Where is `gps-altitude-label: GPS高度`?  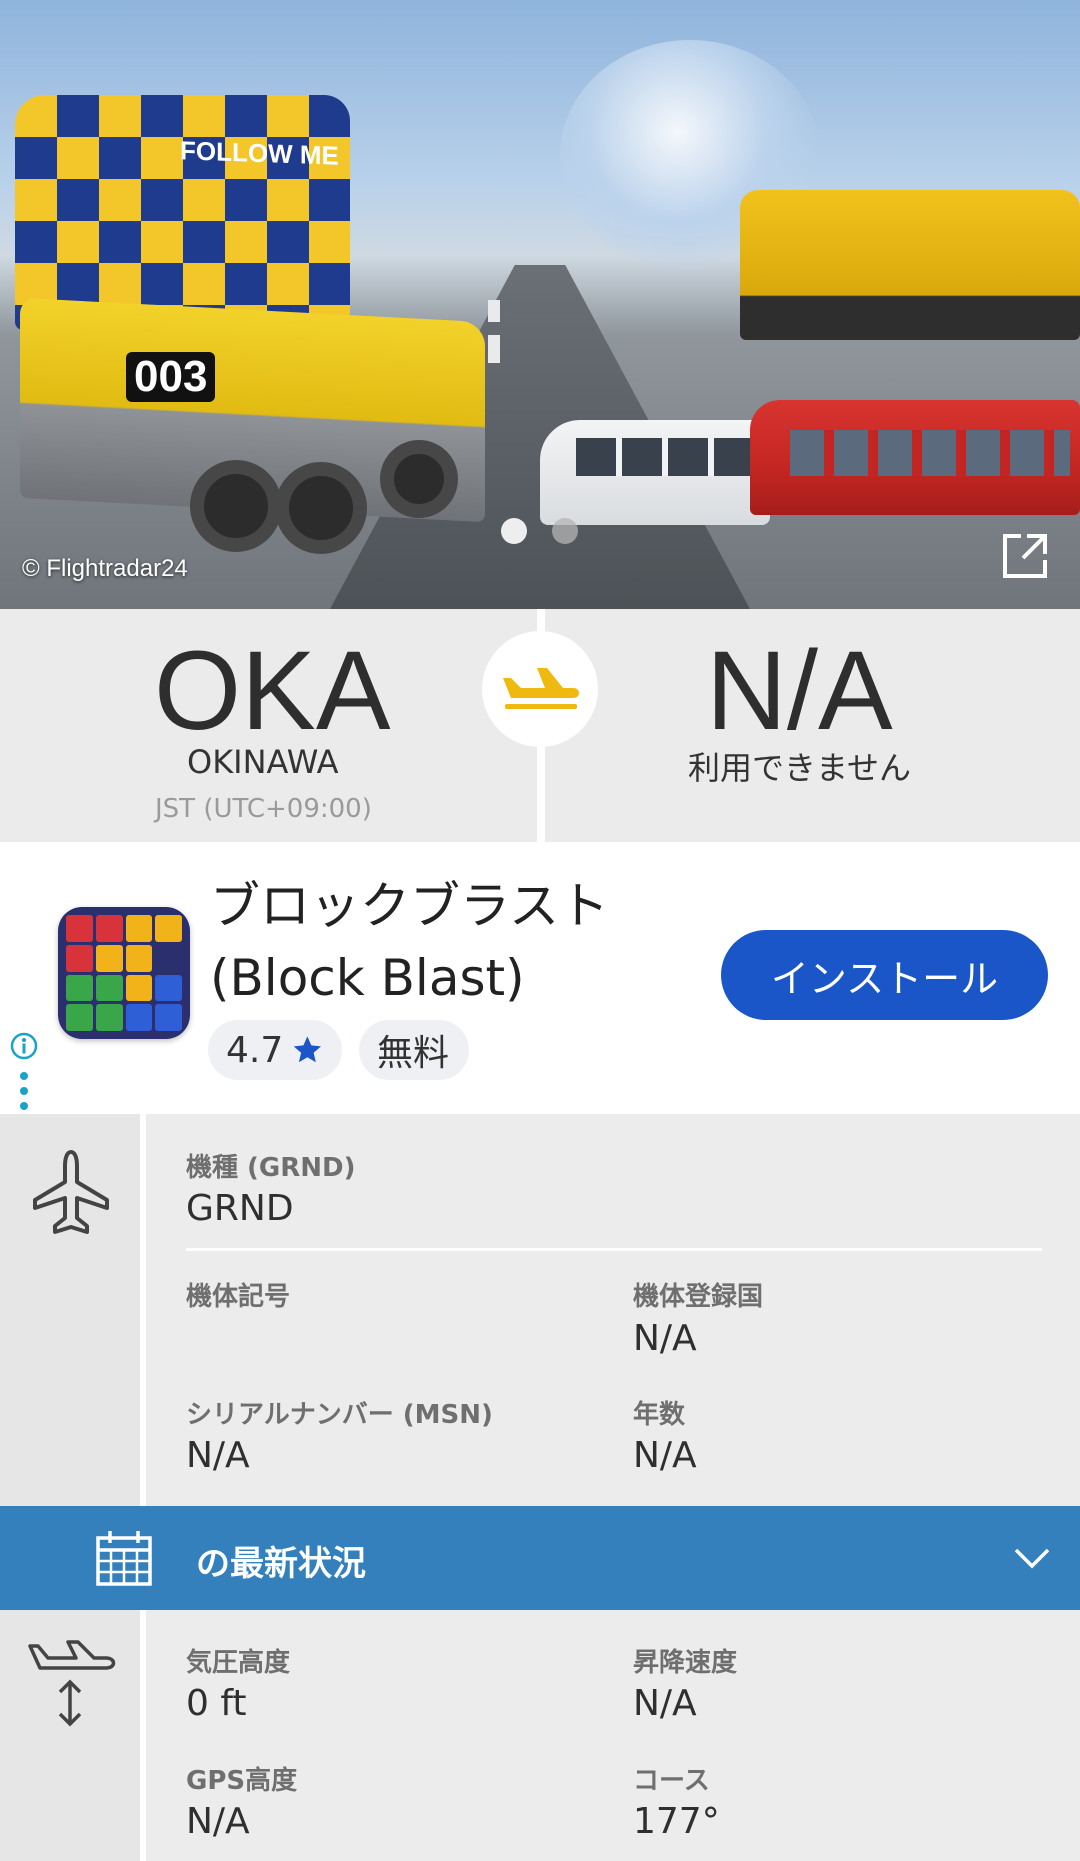
gps-altitude-label: GPS高度 is located at coordinates (242, 1781).